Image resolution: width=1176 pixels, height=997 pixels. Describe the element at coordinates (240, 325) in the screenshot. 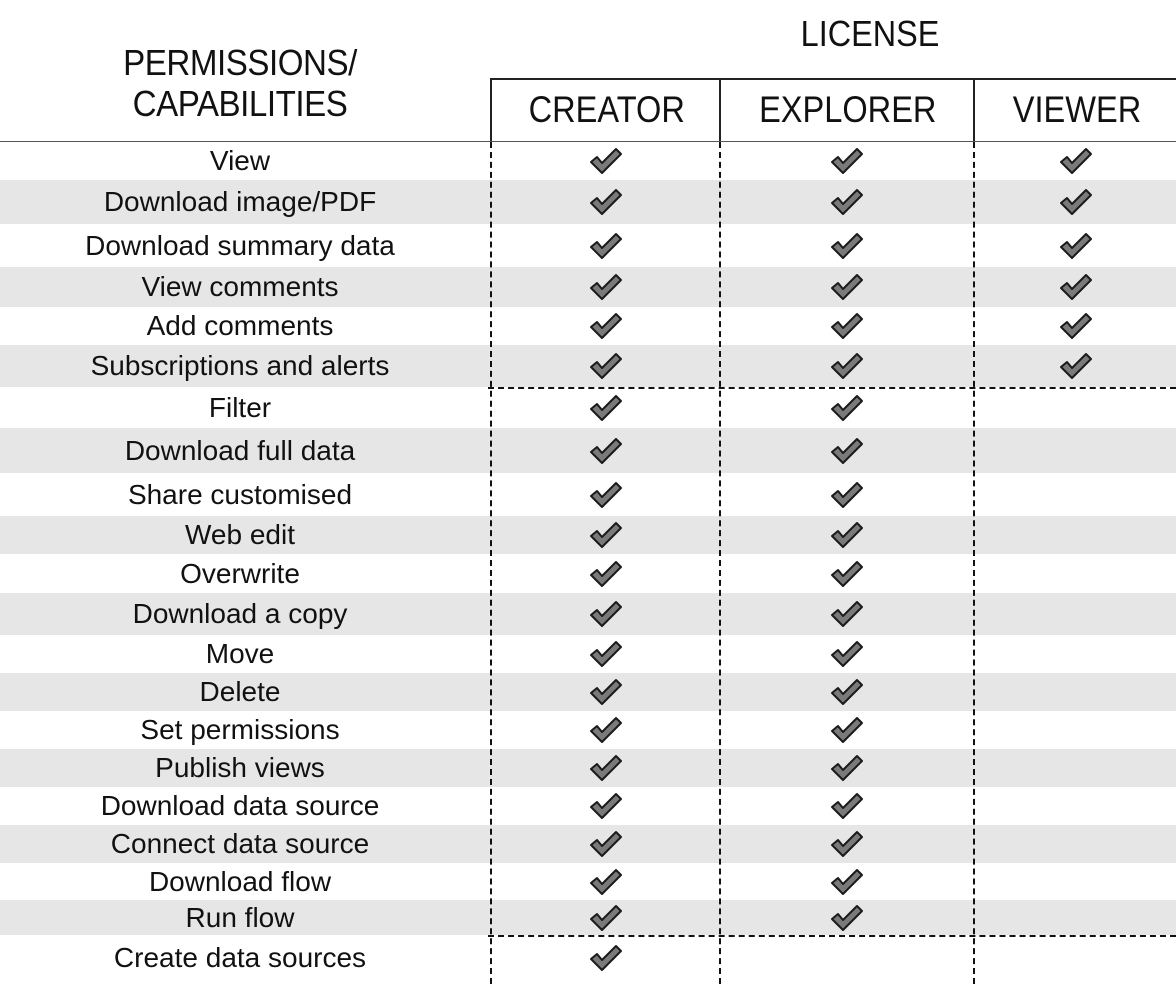

I see `capability-label: Add comments` at that location.